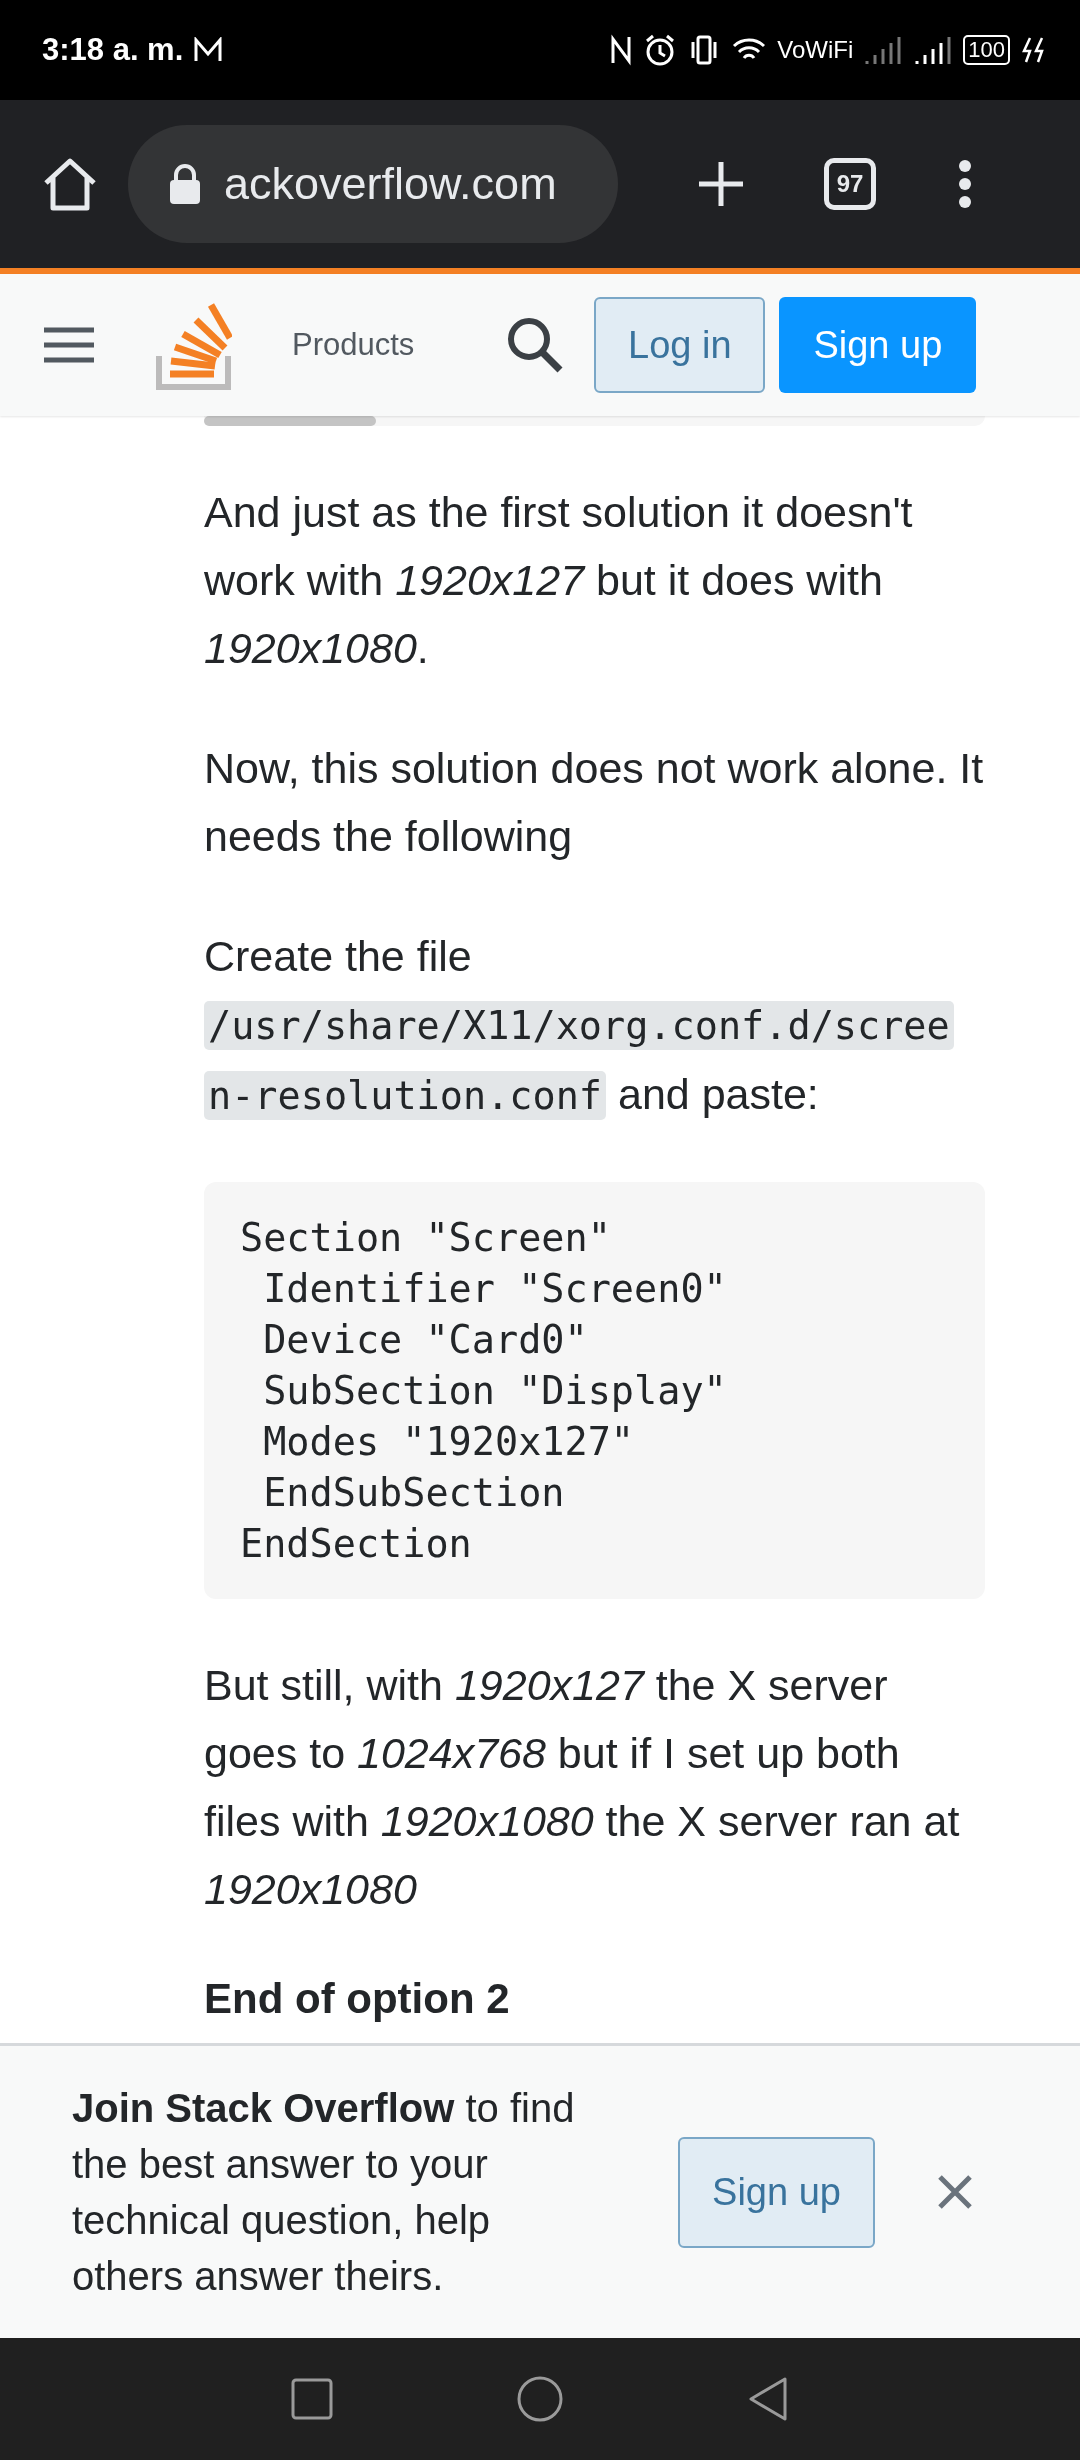 This screenshot has height=2460, width=1080. What do you see at coordinates (535, 345) in the screenshot?
I see `search-icon` at bounding box center [535, 345].